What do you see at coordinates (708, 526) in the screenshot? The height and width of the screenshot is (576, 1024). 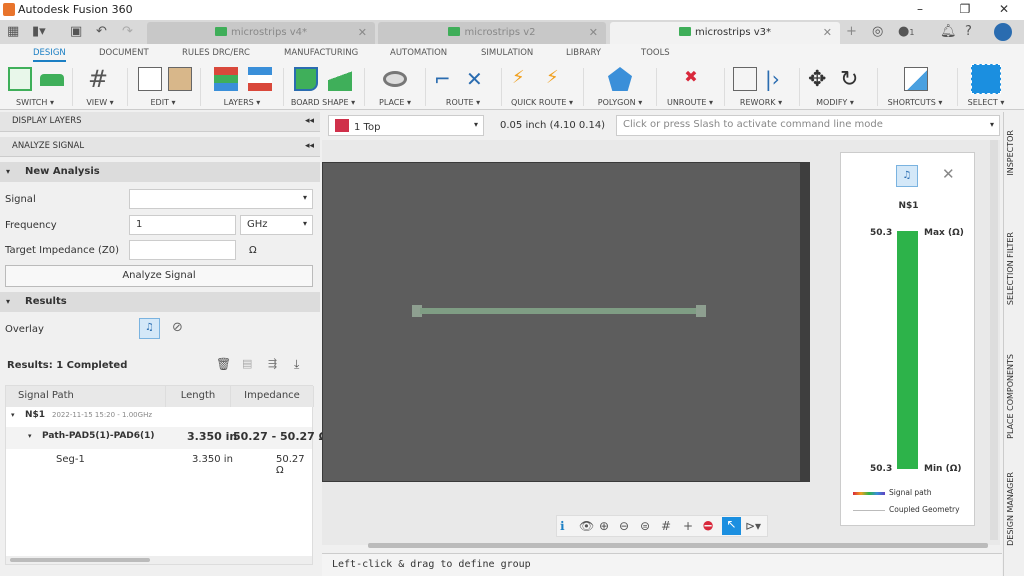 I see `stop-icon: ⛔︎` at bounding box center [708, 526].